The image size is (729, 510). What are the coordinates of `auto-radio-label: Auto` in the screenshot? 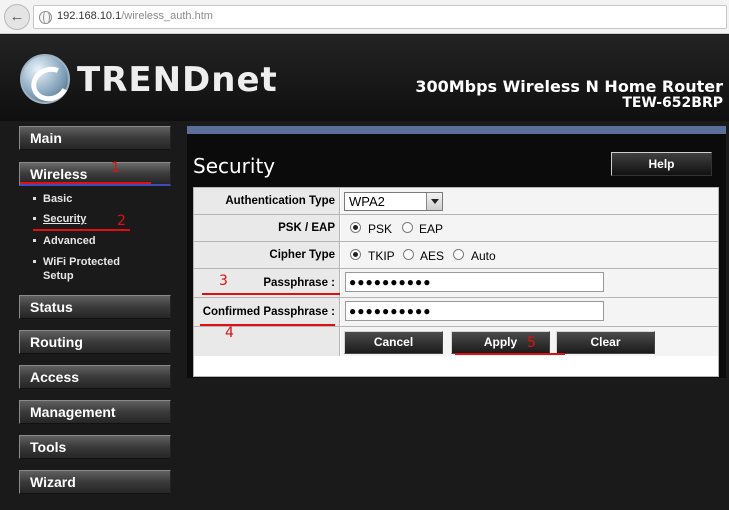 It's located at (483, 256).